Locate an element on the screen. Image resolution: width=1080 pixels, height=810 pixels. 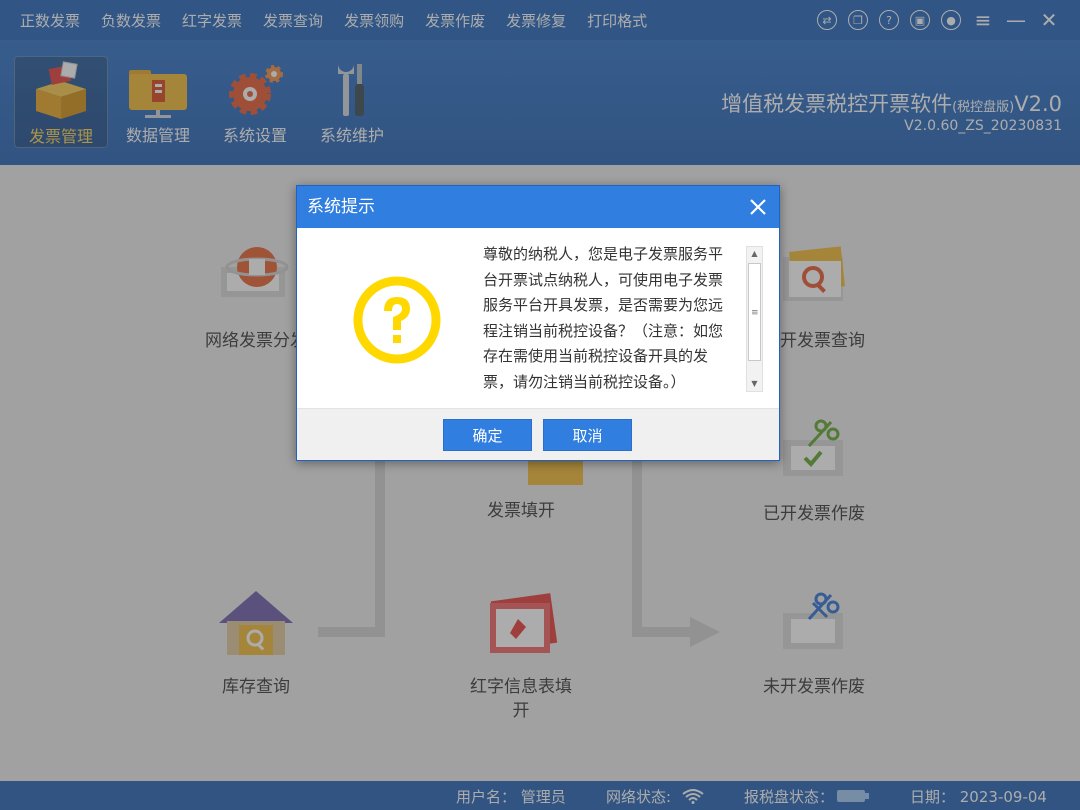
close-icon is located at coordinates (758, 207).